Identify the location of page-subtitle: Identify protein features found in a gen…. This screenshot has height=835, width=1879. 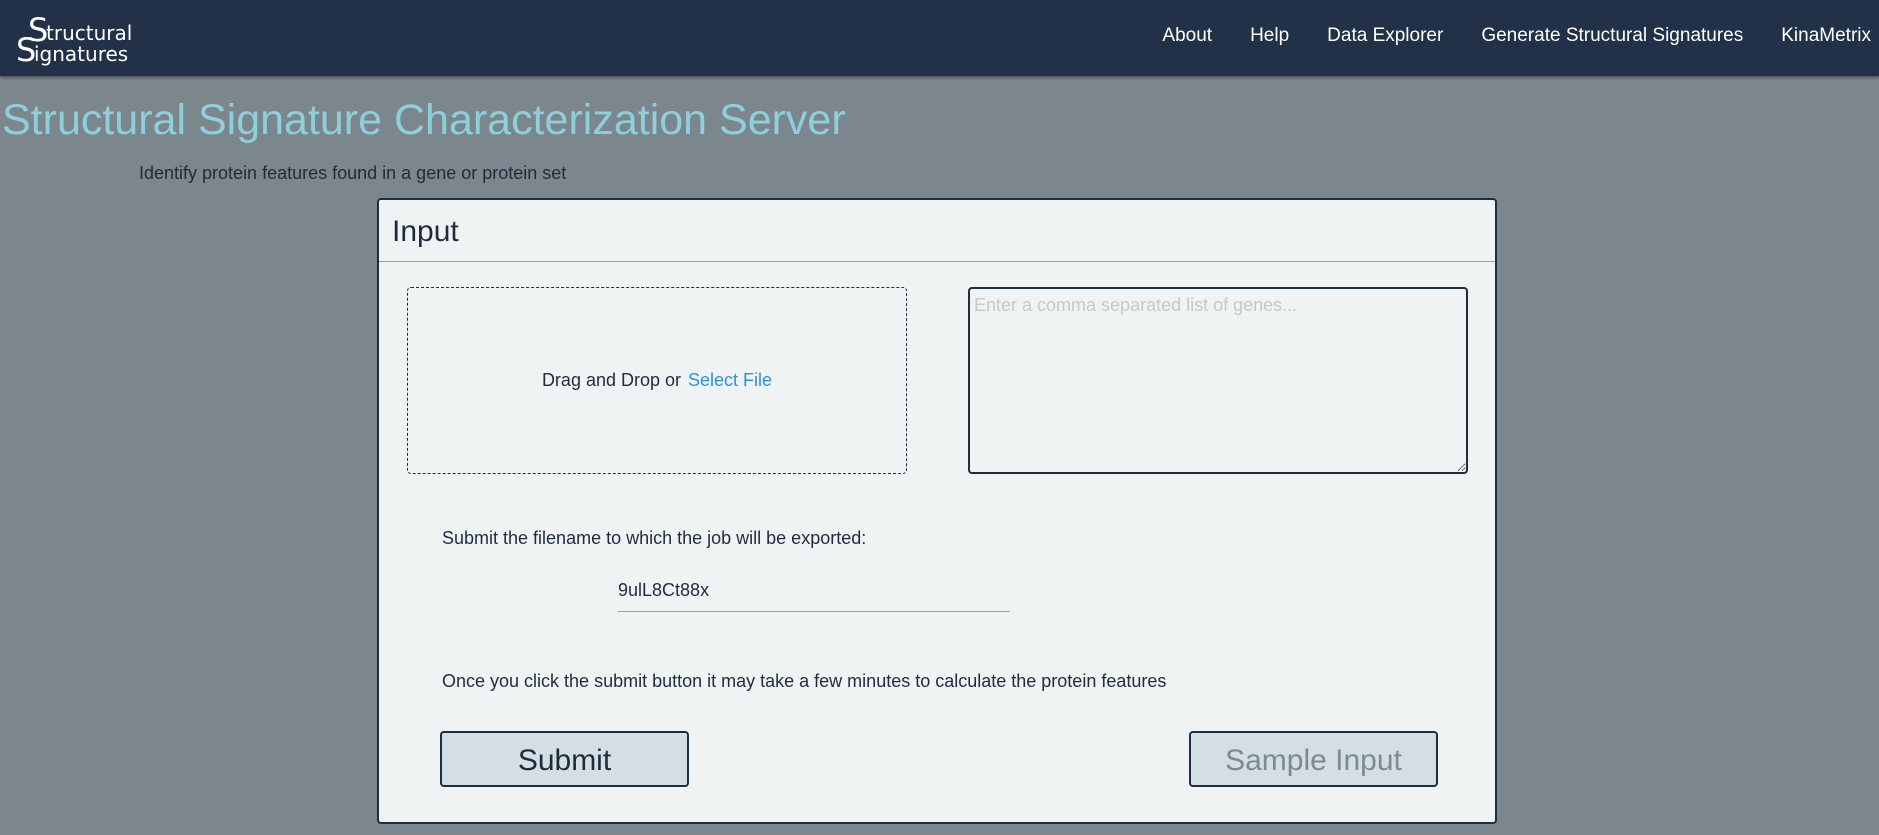
(353, 173).